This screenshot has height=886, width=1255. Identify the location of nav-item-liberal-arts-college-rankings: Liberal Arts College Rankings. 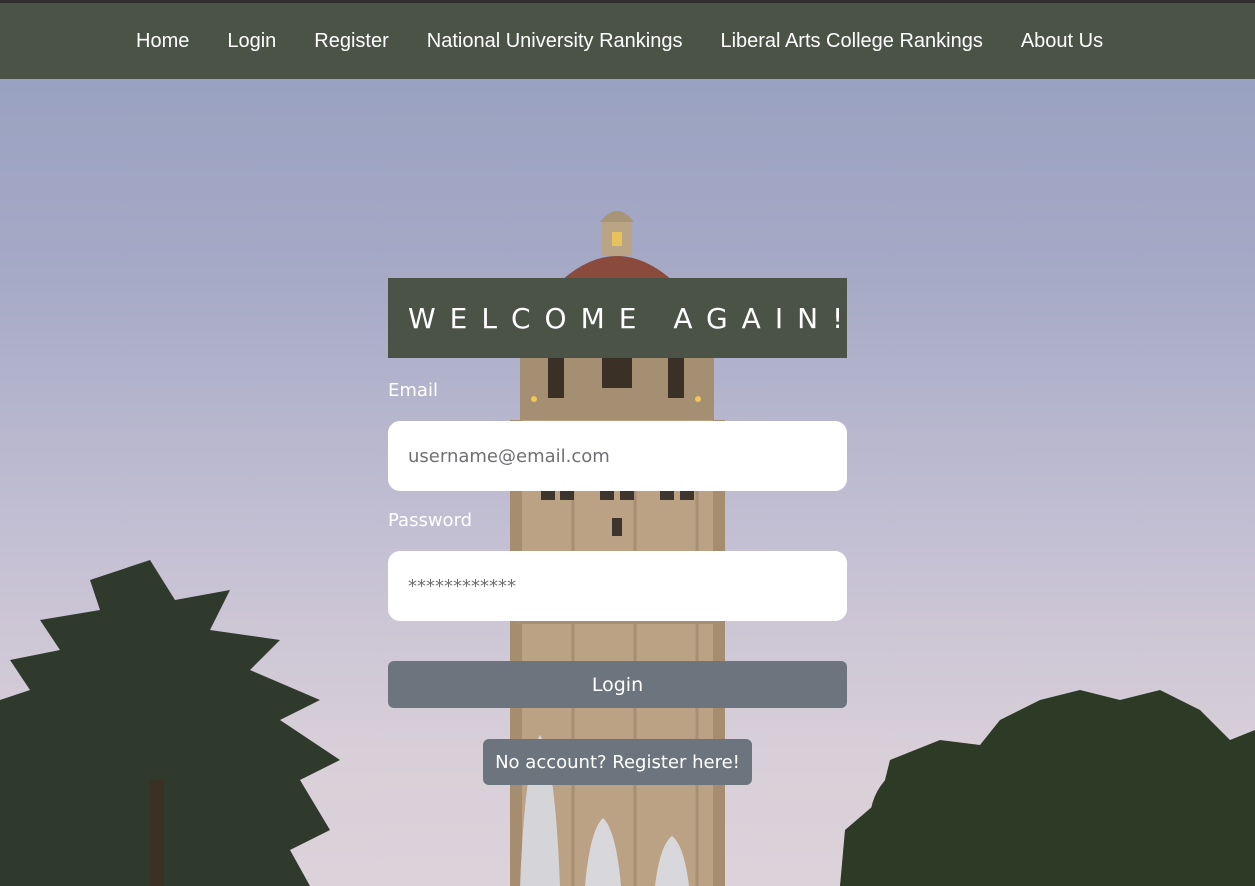
(851, 41).